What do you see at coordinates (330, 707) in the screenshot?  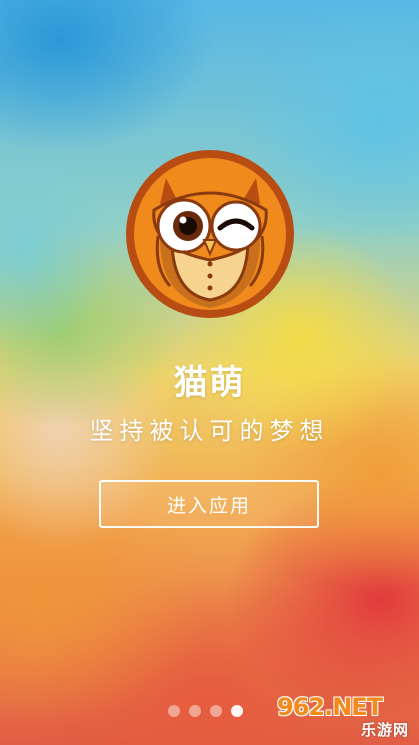 I see `watermark-logo: 962.NET` at bounding box center [330, 707].